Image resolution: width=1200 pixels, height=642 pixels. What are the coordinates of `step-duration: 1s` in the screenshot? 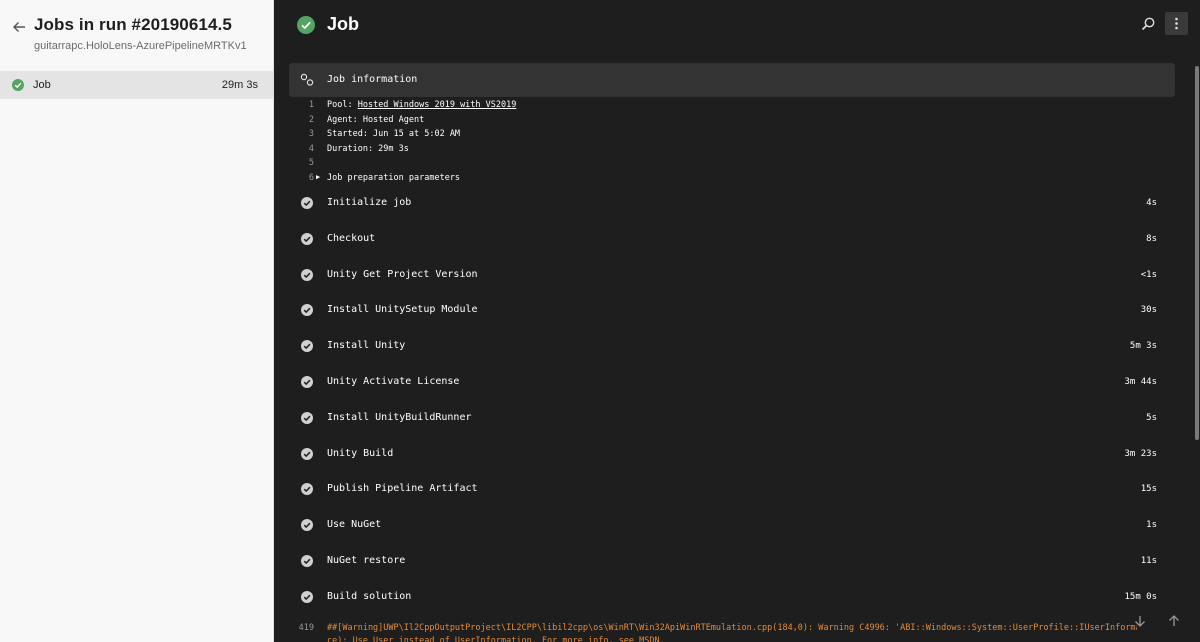 It's located at (1151, 525).